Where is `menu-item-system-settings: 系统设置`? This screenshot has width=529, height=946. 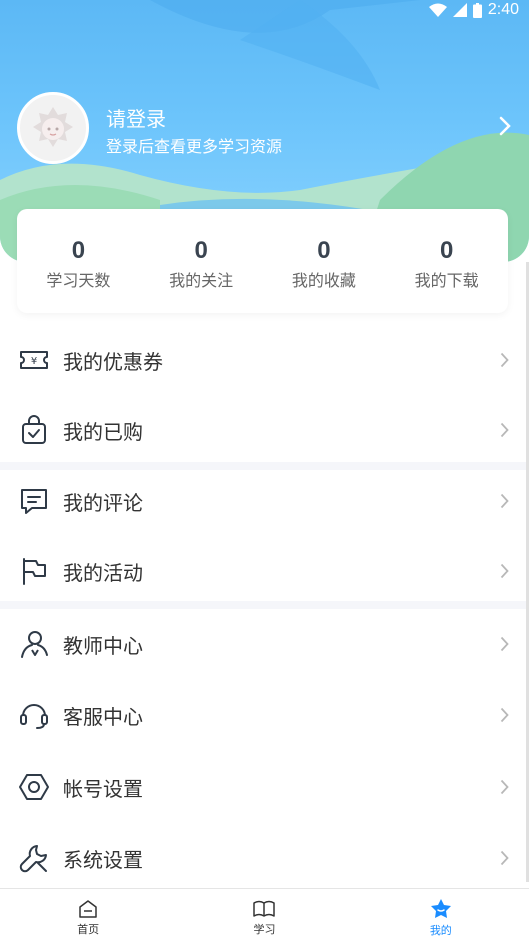 menu-item-system-settings: 系统设置 is located at coordinates (264, 858).